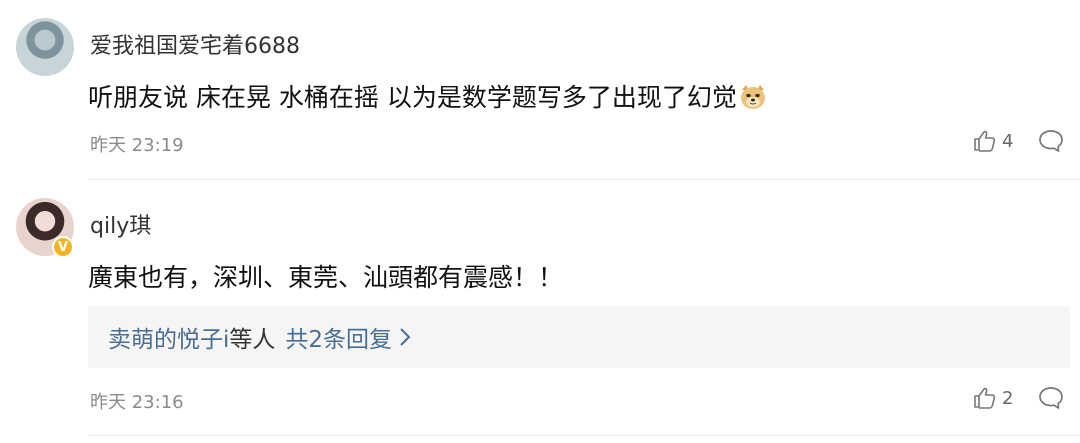 The image size is (1080, 443). I want to click on comment-time: 昨天 23:16, so click(137, 402).